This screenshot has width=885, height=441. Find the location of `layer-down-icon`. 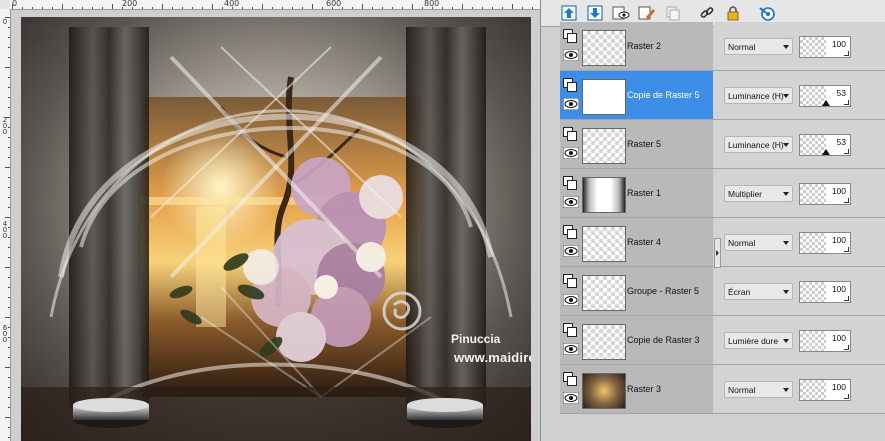

layer-down-icon is located at coordinates (595, 13).